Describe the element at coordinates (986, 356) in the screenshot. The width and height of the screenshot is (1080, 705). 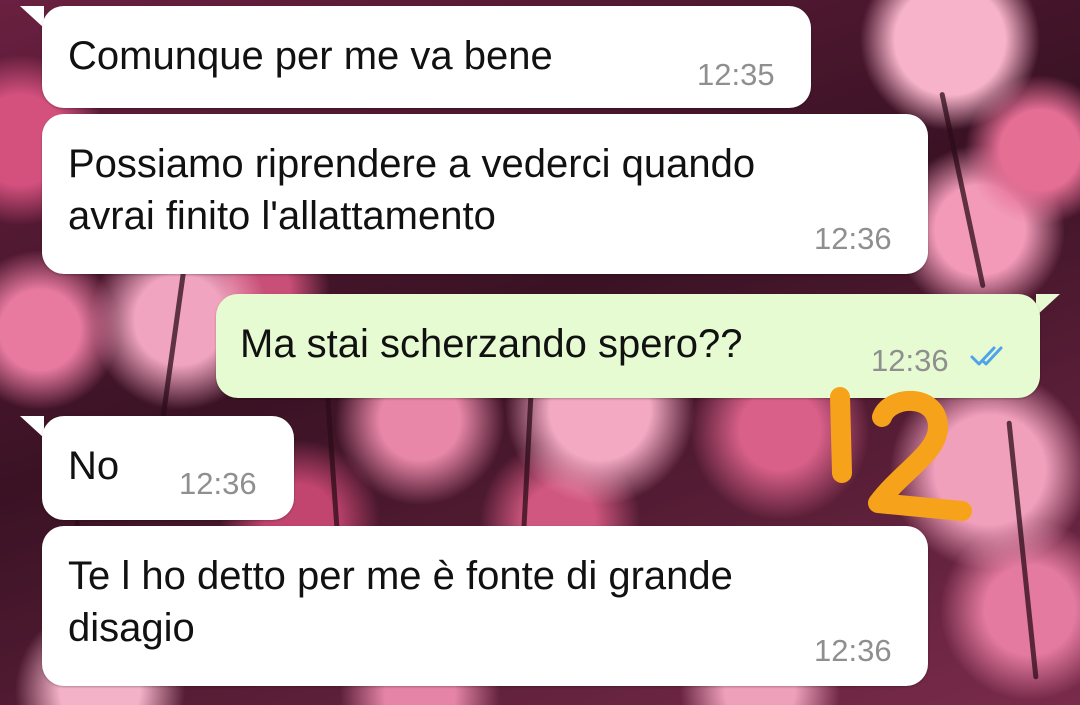
I see `double-check-read-icon` at that location.